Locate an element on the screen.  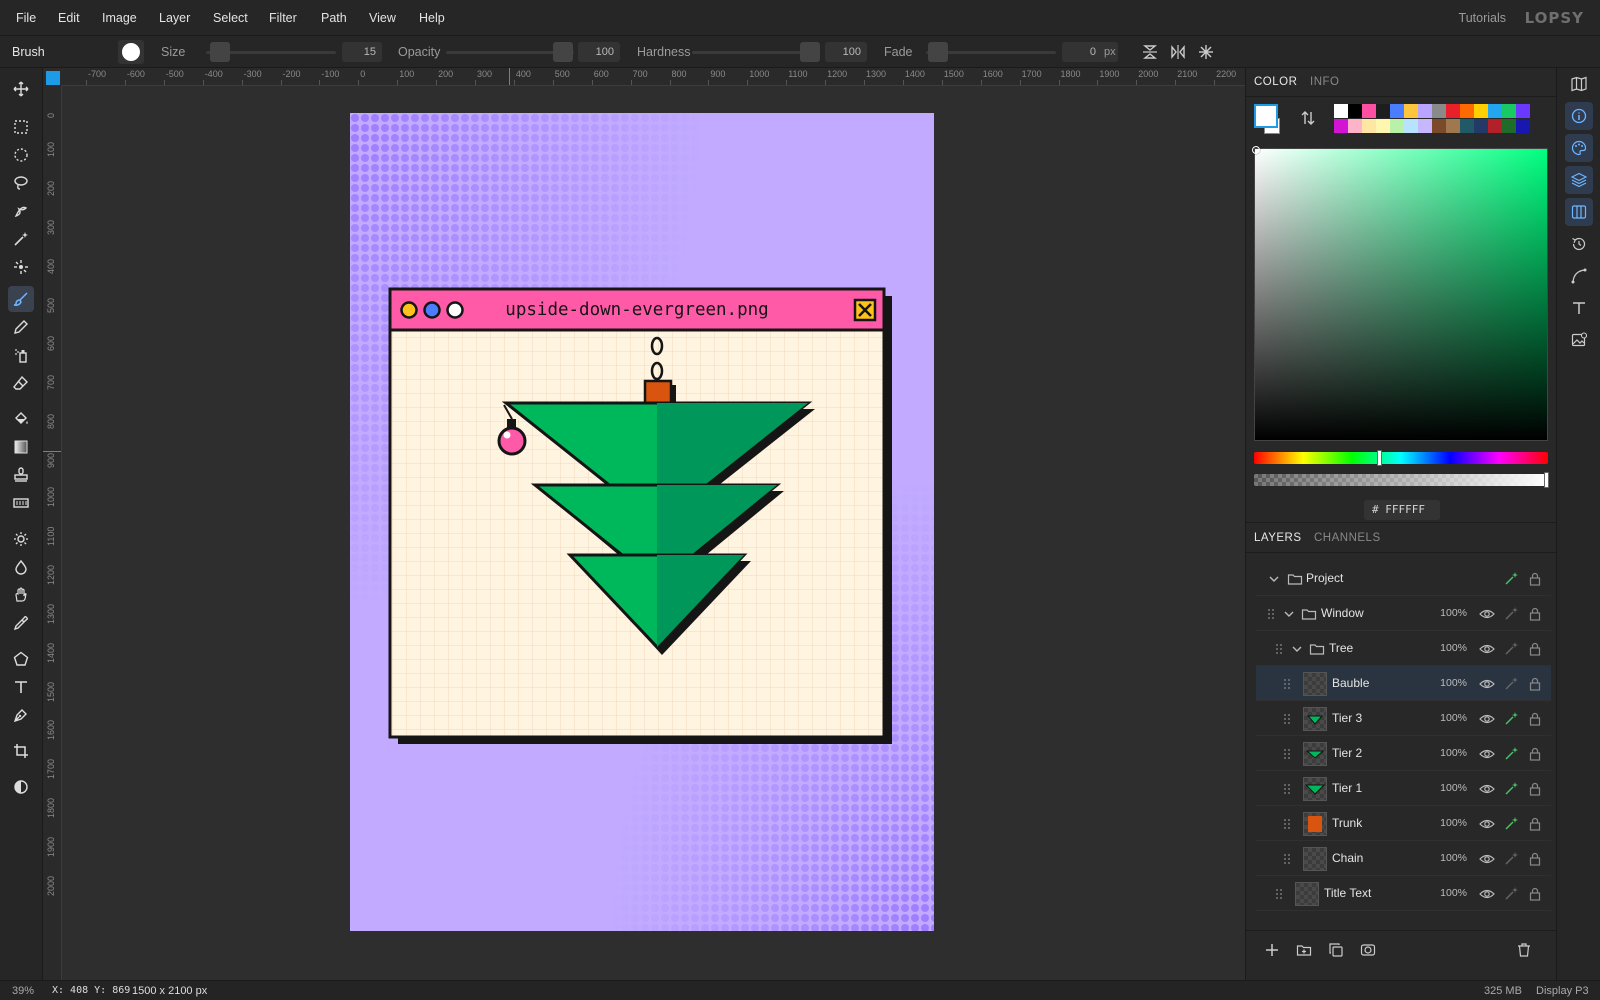
texture-icon is located at coordinates (21, 503).